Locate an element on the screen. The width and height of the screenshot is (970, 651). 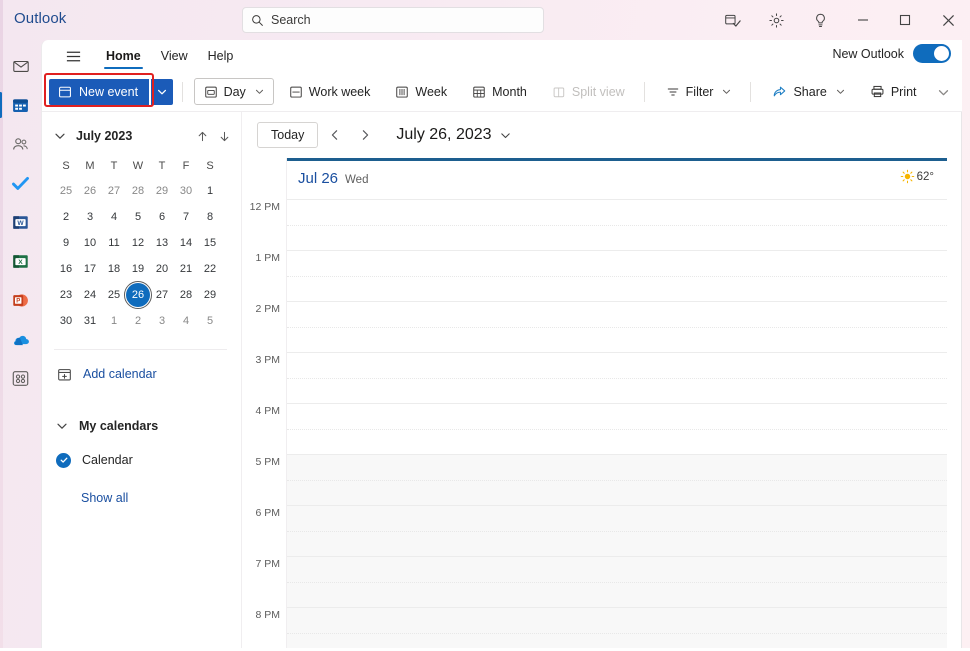
mini-calendar-day: 7 is located at coordinates (186, 217).